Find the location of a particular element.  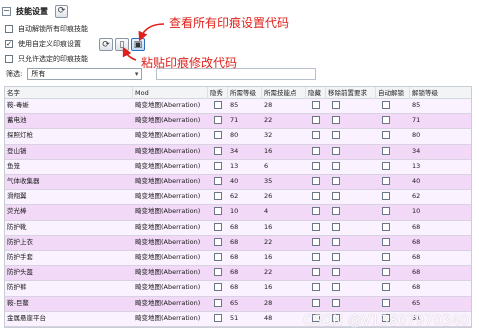

cell-required-points: 35 is located at coordinates (284, 181).